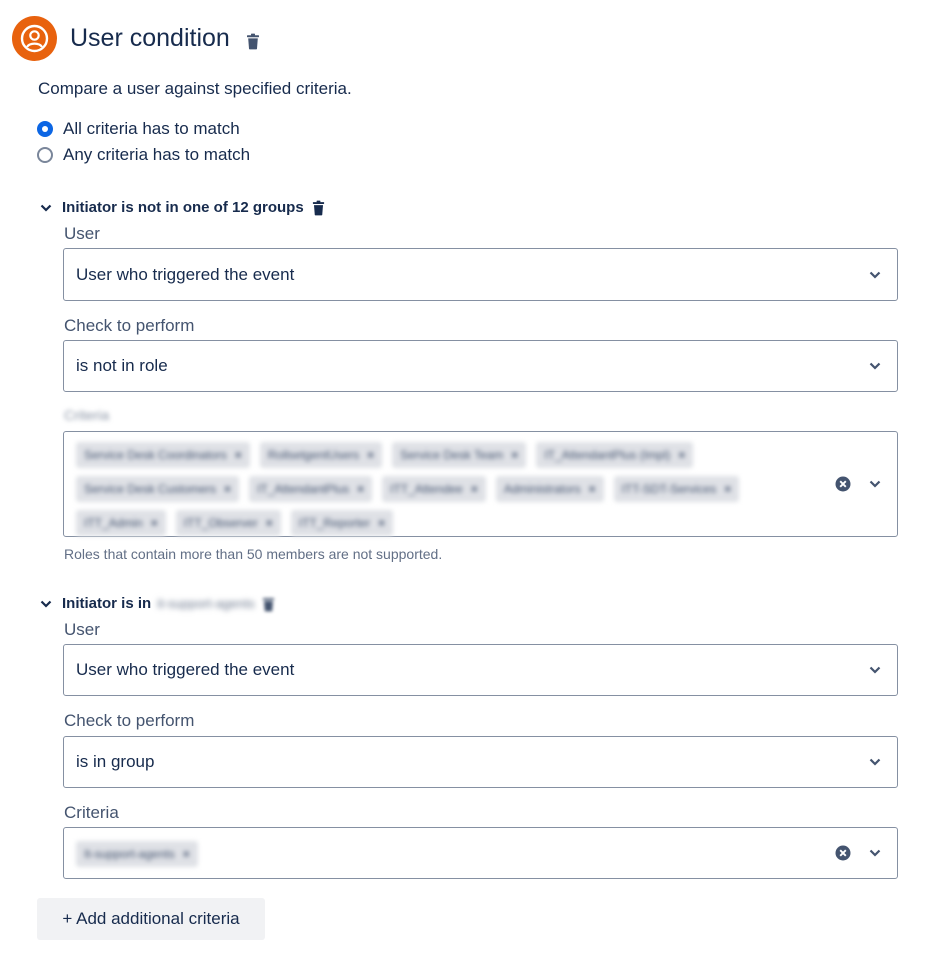 The width and height of the screenshot is (930, 968). I want to click on radio-all-criteria: All criteria has to match, so click(138, 129).